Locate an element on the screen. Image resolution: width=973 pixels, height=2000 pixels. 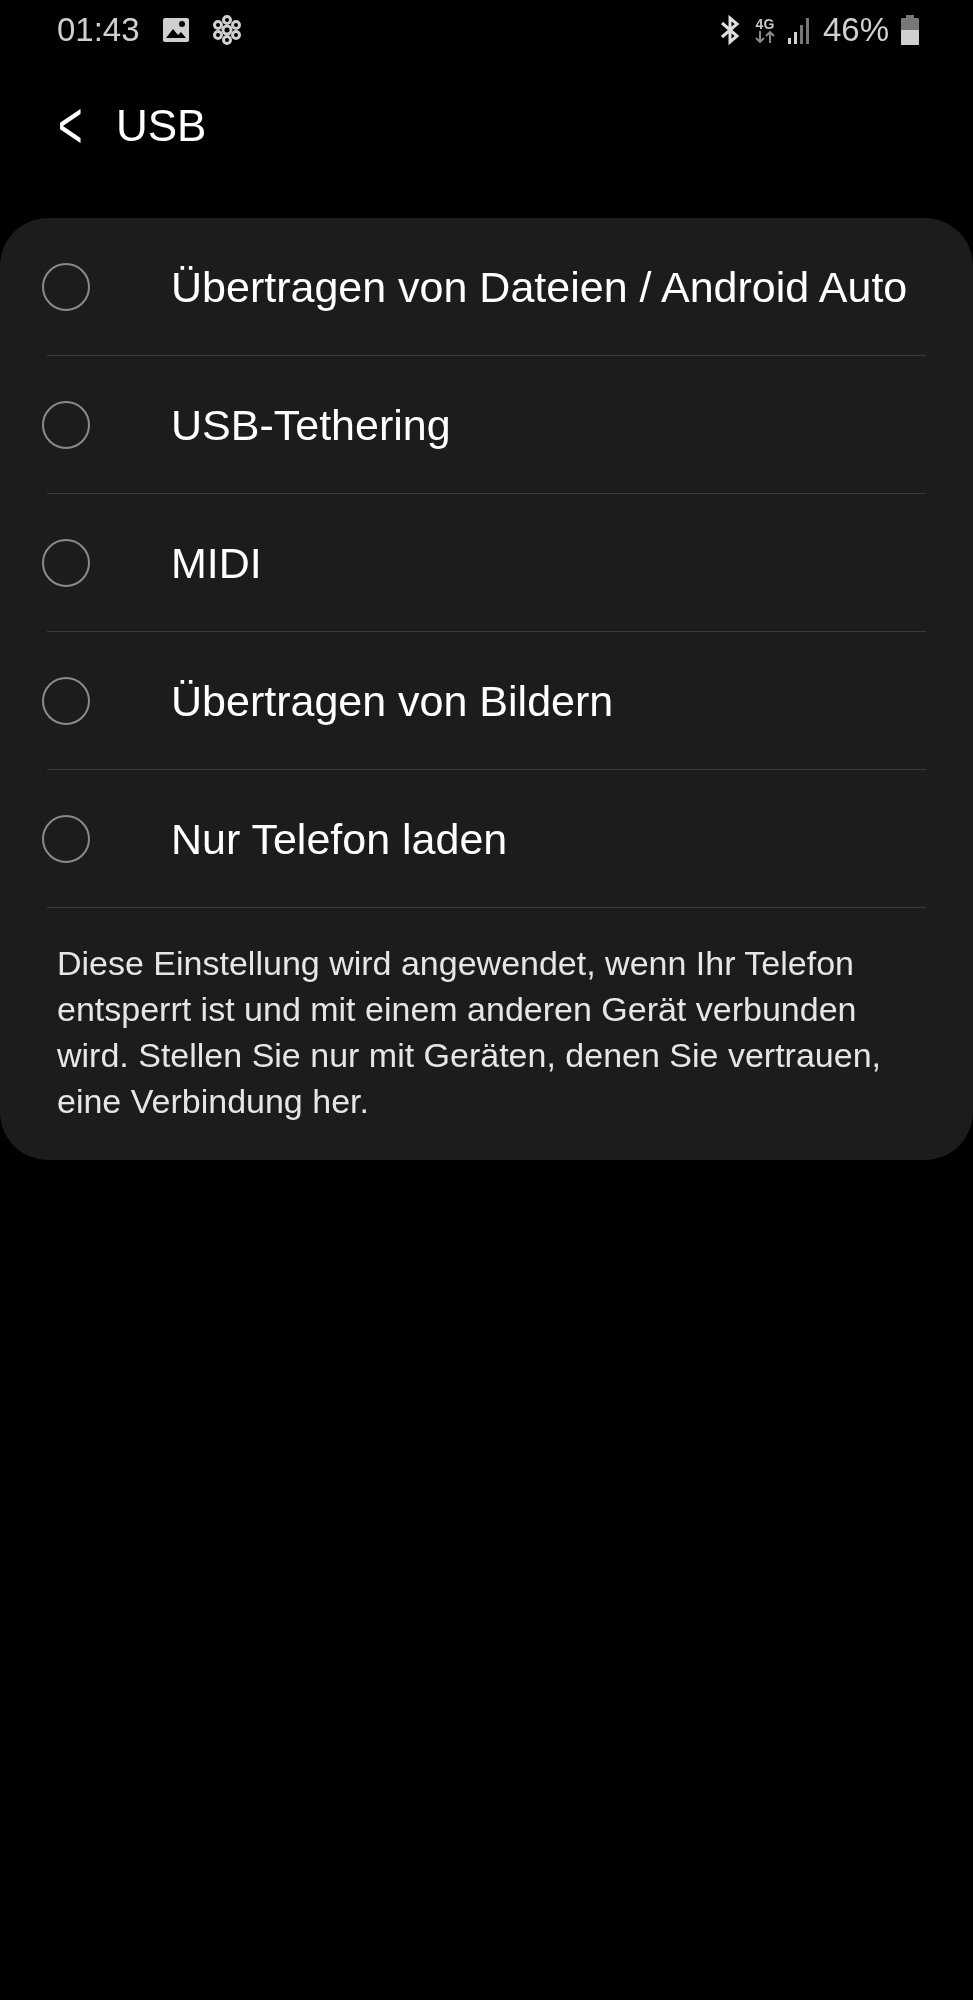
usb-option: Nur Telefon laden is located at coordinates (486, 839).